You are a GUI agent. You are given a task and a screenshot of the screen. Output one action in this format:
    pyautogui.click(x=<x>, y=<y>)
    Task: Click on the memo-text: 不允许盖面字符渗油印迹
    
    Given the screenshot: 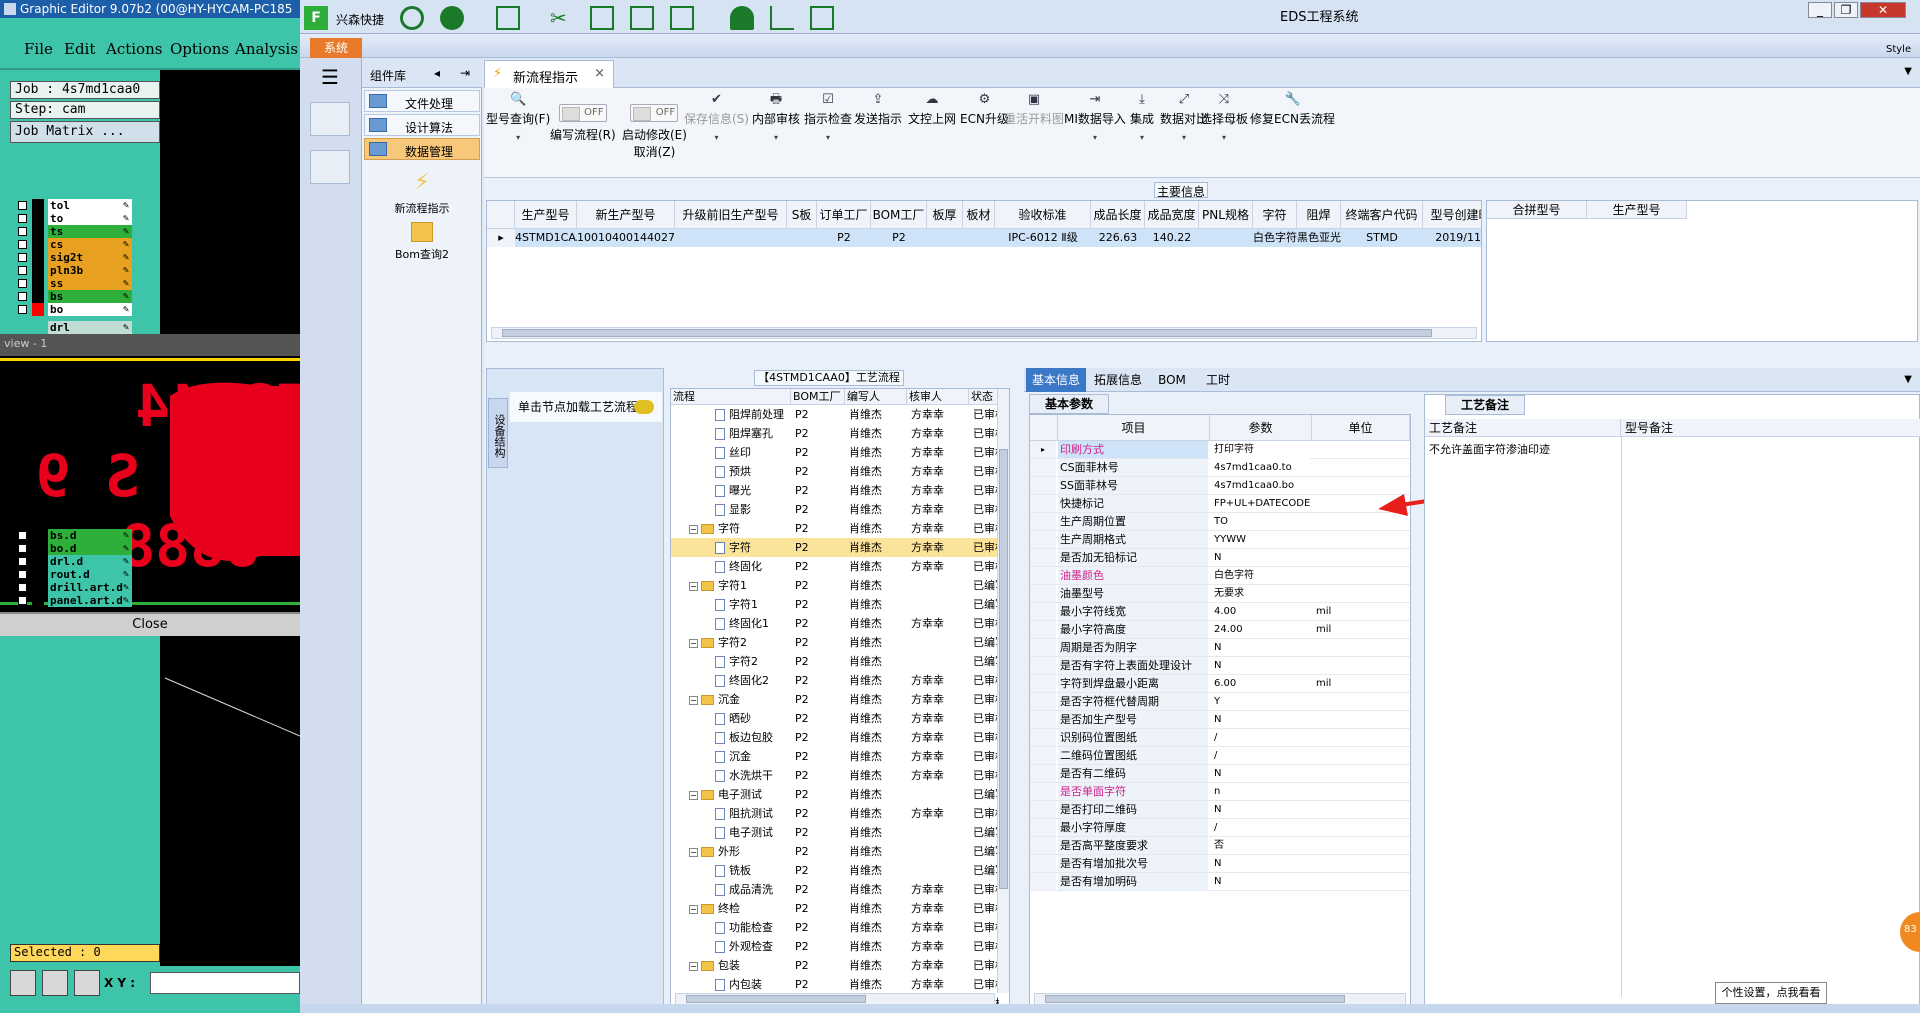 What is the action you would take?
    pyautogui.click(x=1489, y=449)
    